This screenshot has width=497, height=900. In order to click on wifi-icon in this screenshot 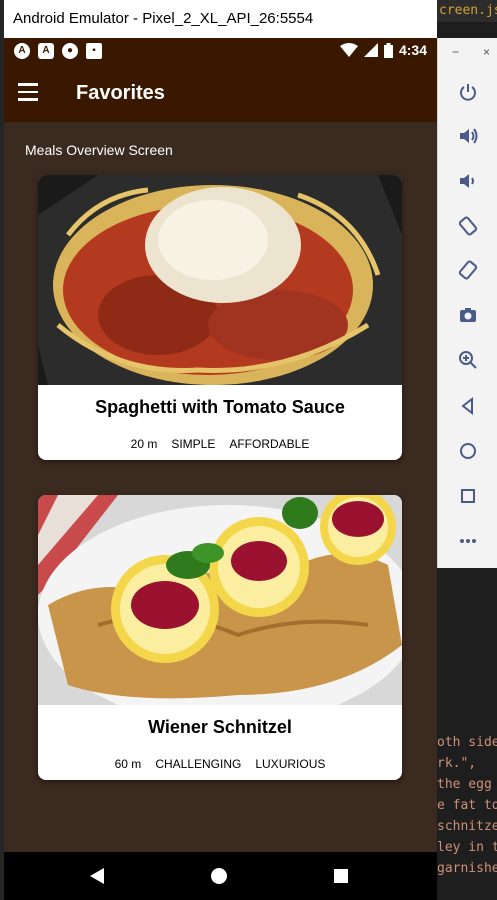, I will do `click(348, 50)`.